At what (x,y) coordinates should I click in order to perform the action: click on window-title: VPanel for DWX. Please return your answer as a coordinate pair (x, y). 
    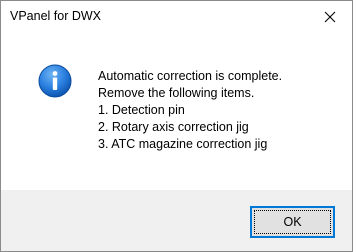
    Looking at the image, I should click on (56, 16).